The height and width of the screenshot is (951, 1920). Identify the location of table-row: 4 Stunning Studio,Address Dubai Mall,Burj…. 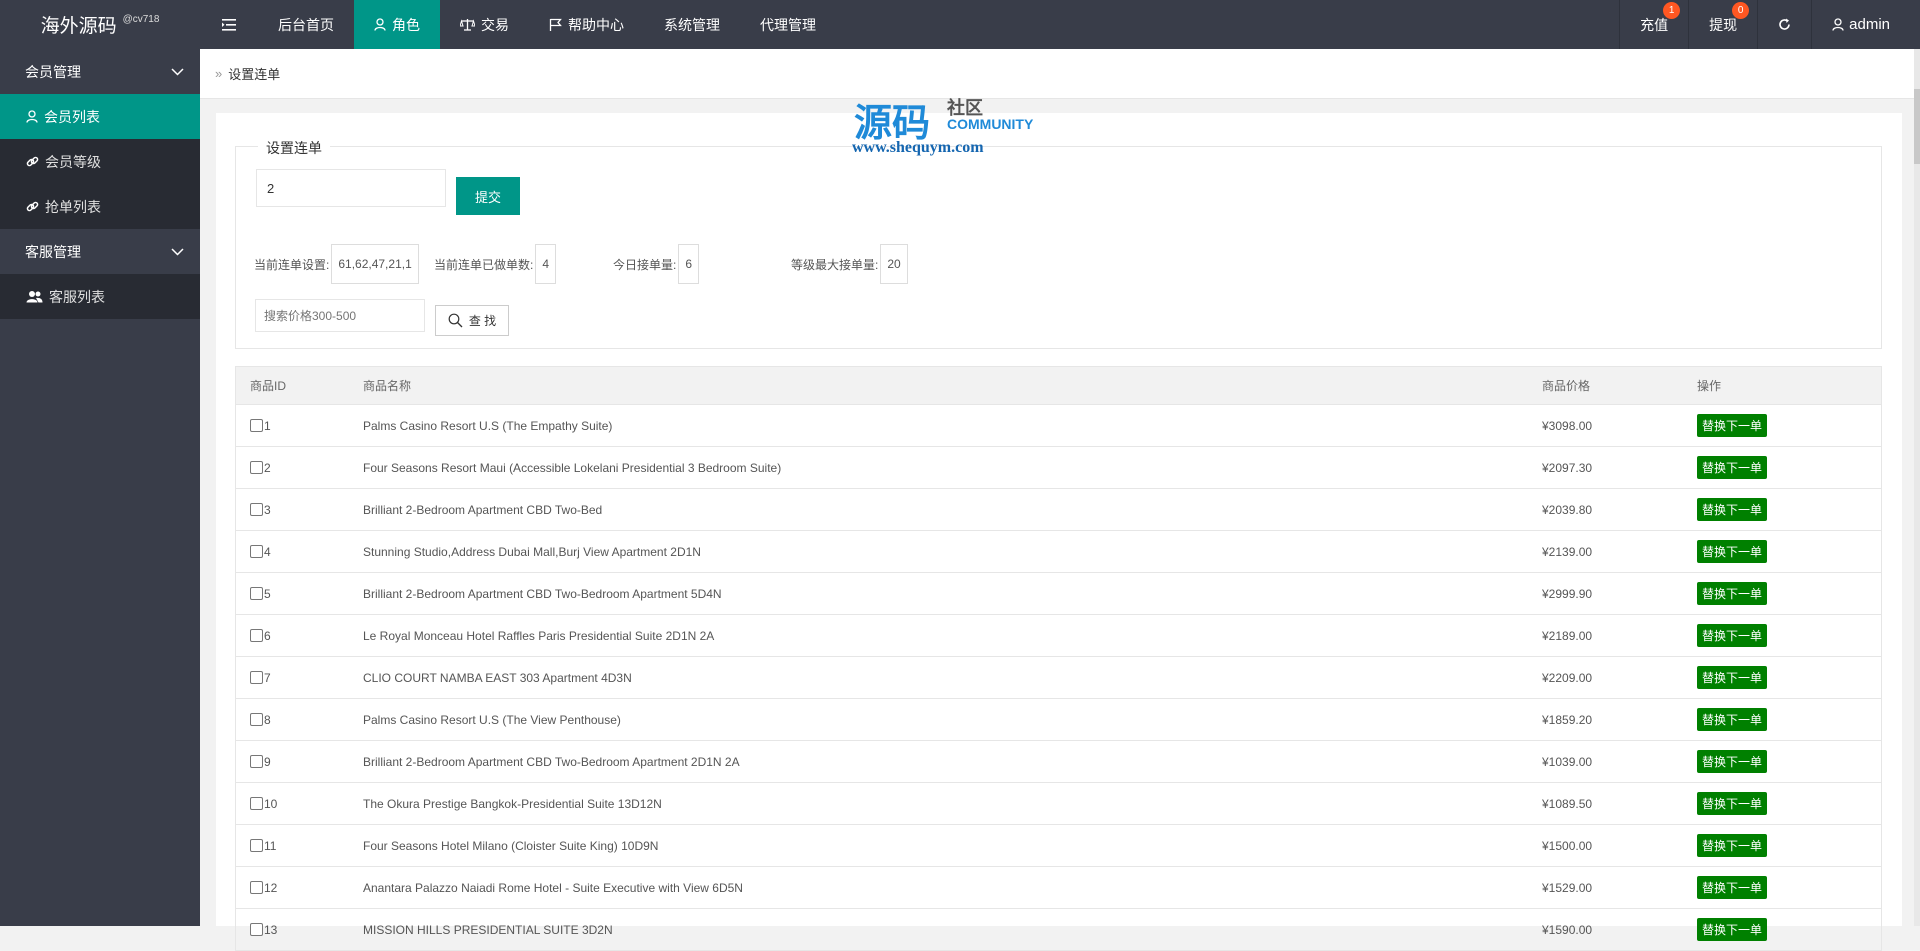
(1058, 552).